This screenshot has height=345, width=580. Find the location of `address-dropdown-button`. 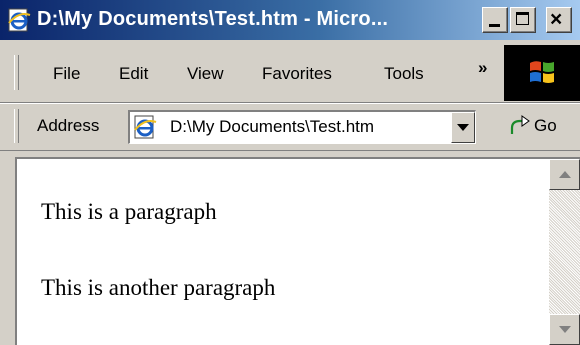

address-dropdown-button is located at coordinates (463, 127).